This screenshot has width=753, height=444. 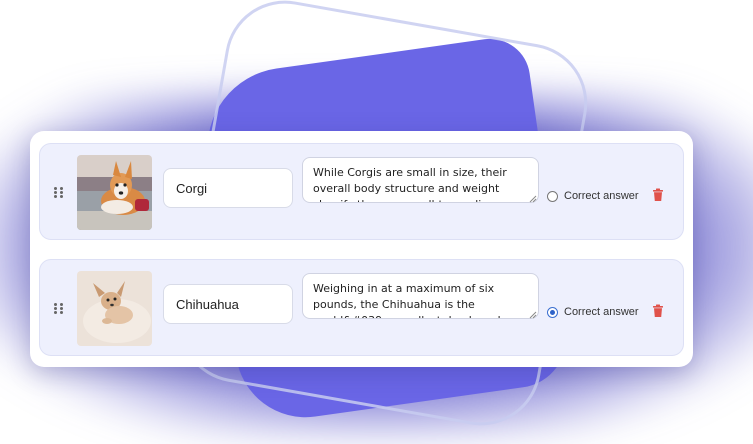 What do you see at coordinates (114, 308) in the screenshot?
I see `chihuahua-photo` at bounding box center [114, 308].